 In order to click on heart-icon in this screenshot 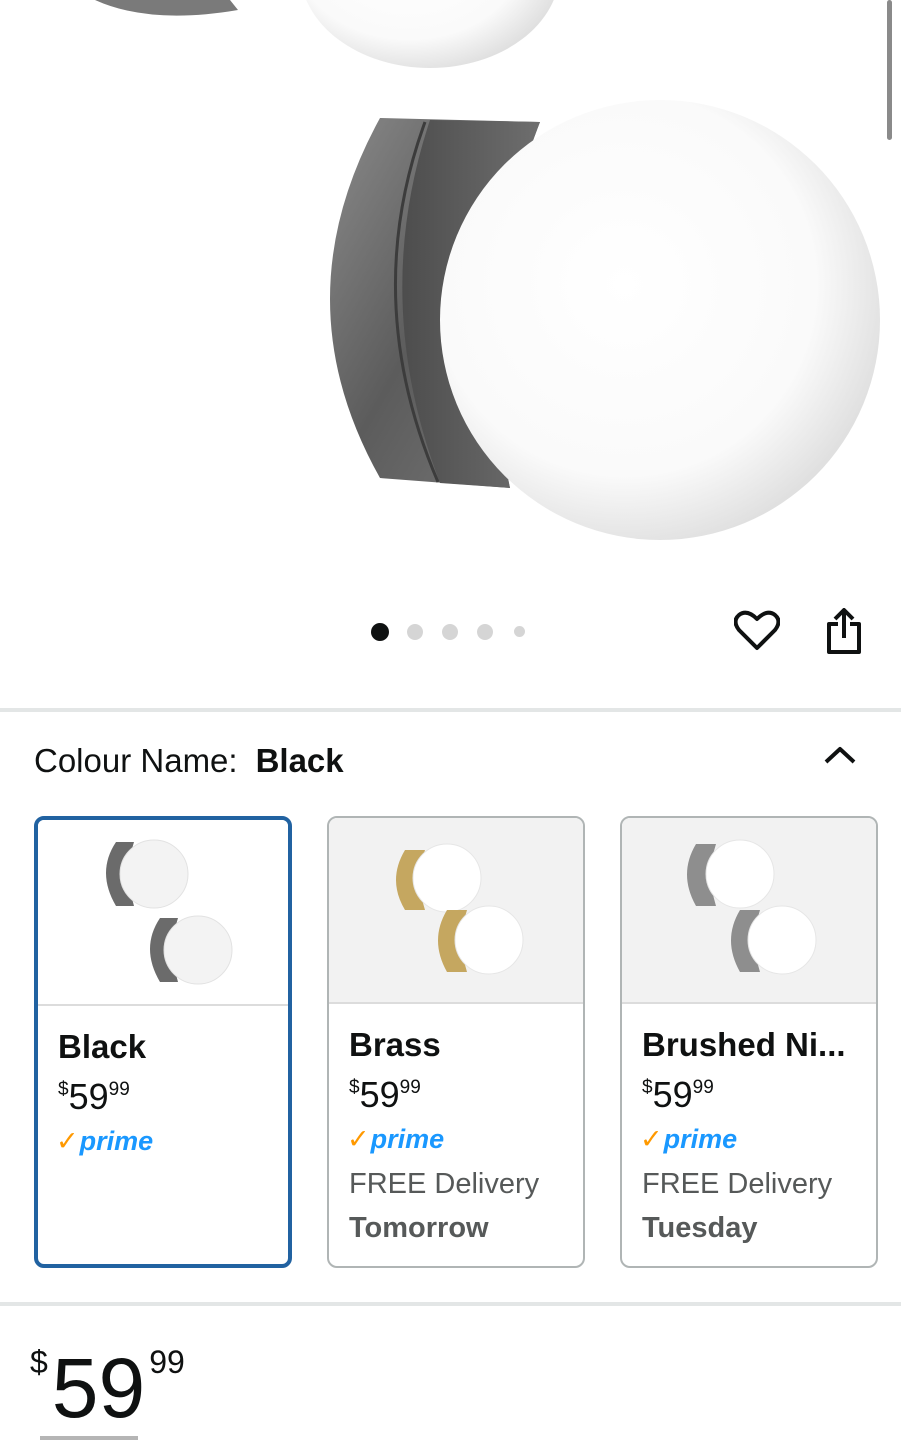, I will do `click(757, 630)`.